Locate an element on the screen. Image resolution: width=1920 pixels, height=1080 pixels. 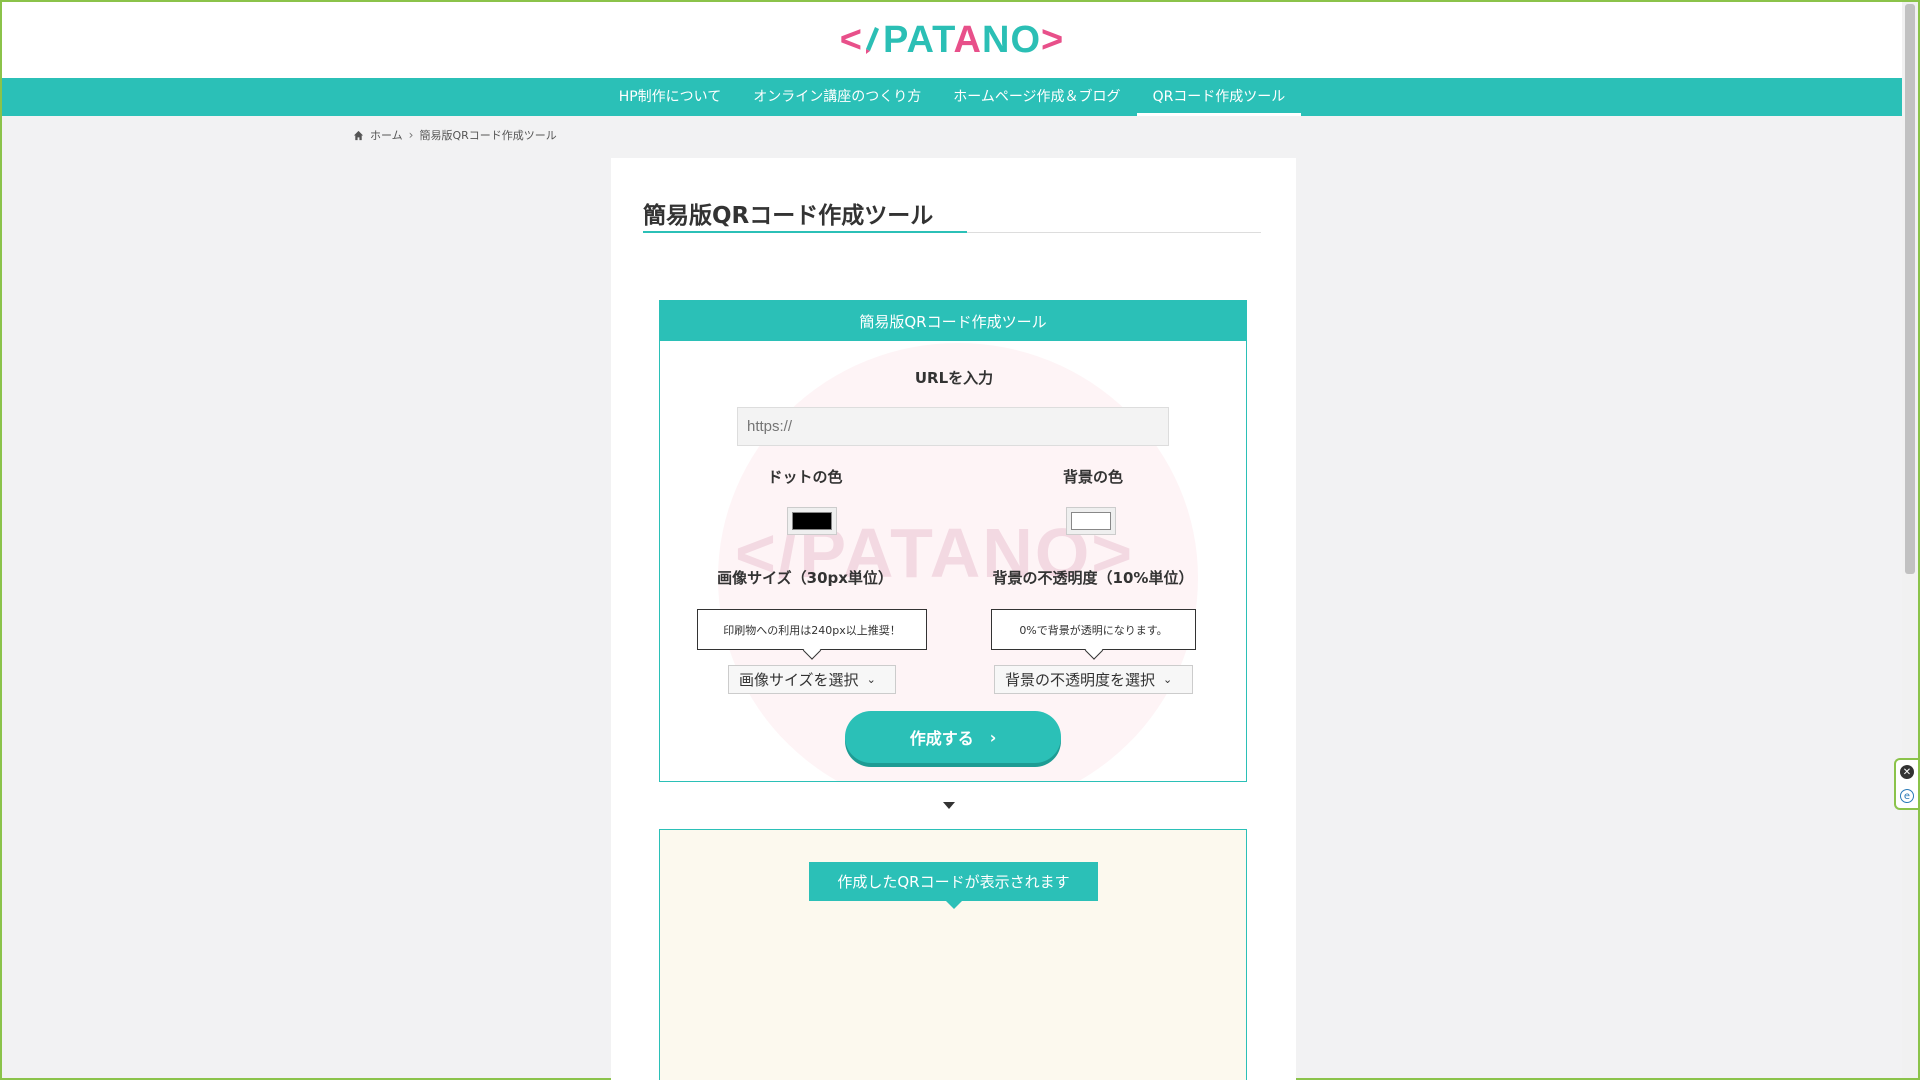
close-circle-icon: ✕ is located at coordinates (1907, 772).